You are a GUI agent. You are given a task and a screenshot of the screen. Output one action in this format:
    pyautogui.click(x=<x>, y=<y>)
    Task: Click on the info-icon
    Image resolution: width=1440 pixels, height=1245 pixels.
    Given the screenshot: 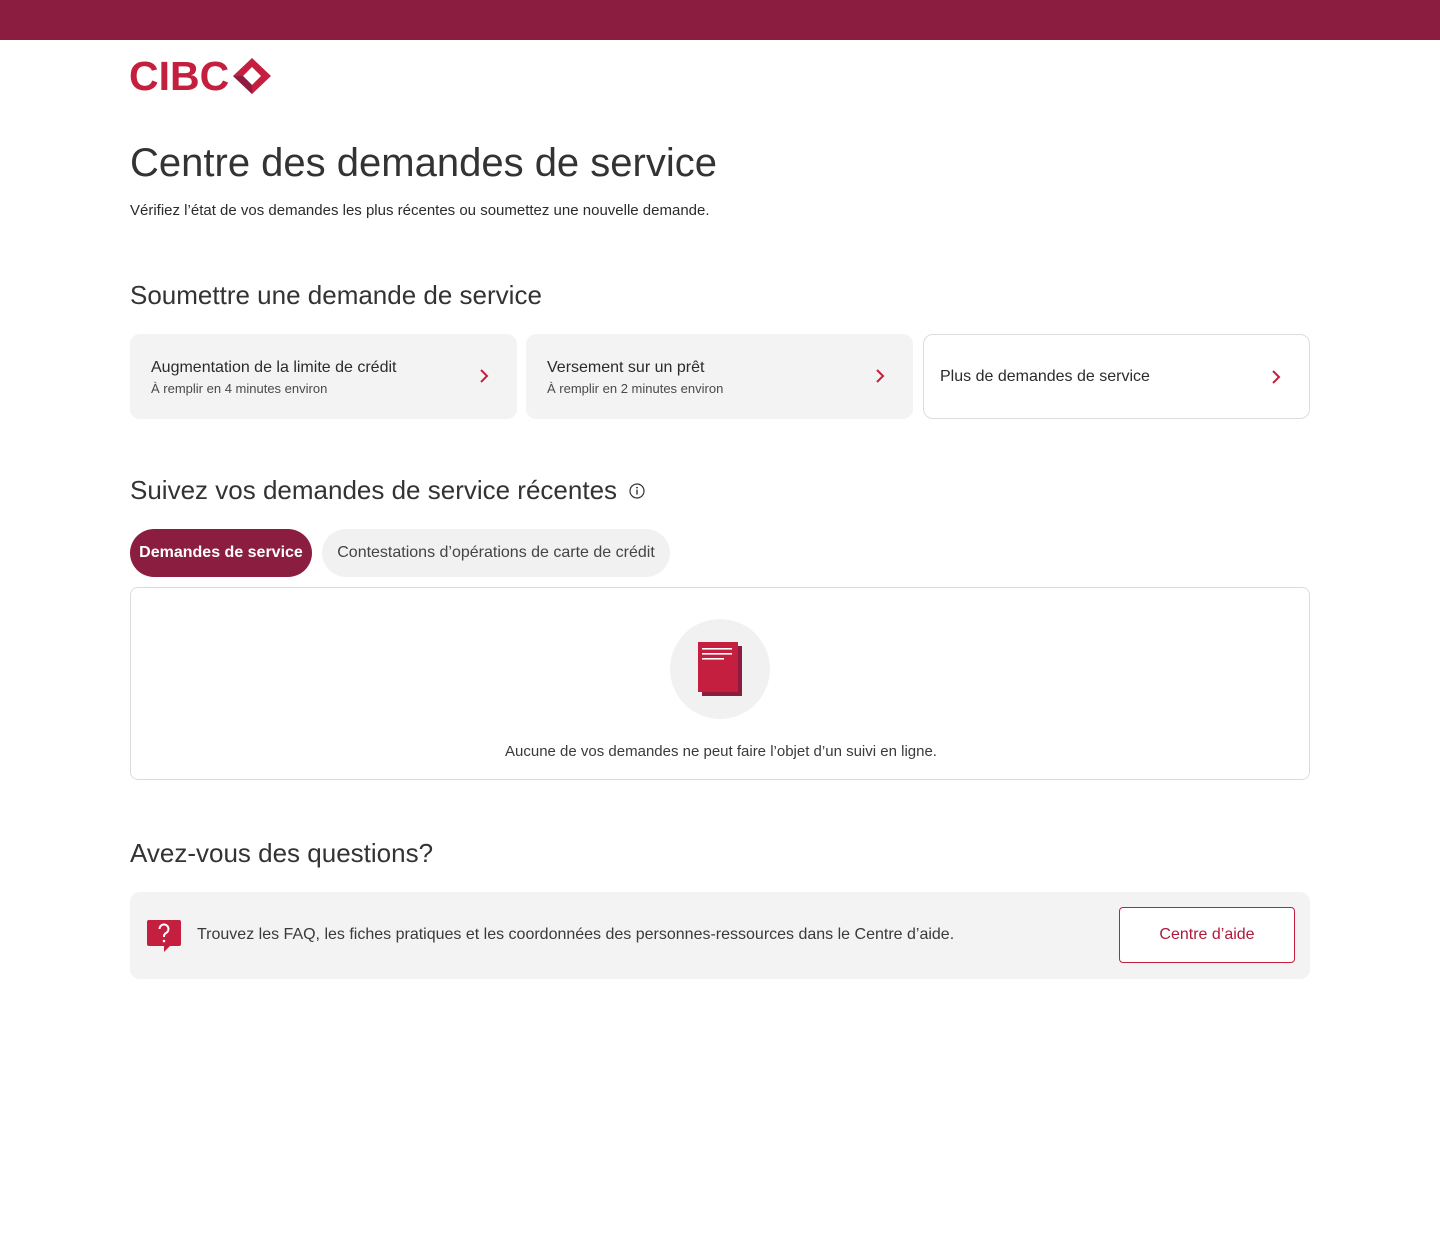 What is the action you would take?
    pyautogui.click(x=637, y=491)
    